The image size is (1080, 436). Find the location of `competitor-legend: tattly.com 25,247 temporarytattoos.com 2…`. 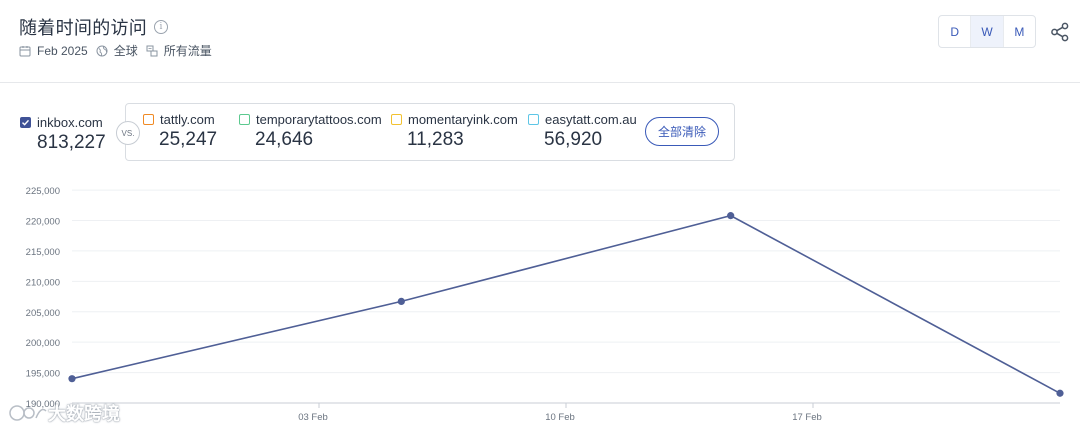

competitor-legend: tattly.com 25,247 temporarytattoos.com 2… is located at coordinates (430, 132).